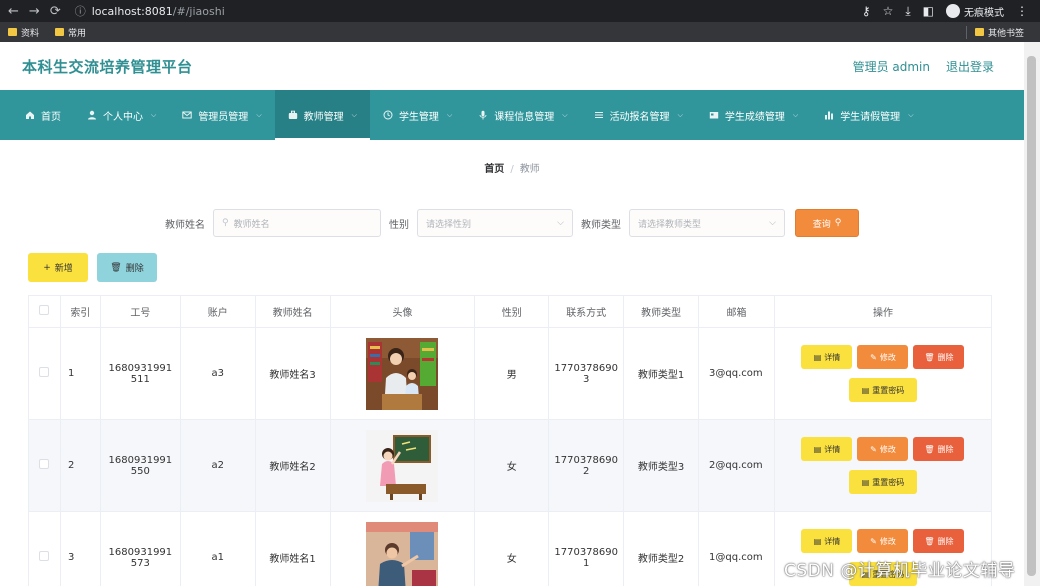  Describe the element at coordinates (736, 548) in the screenshot. I see `cell-email: 1@qq.com` at that location.